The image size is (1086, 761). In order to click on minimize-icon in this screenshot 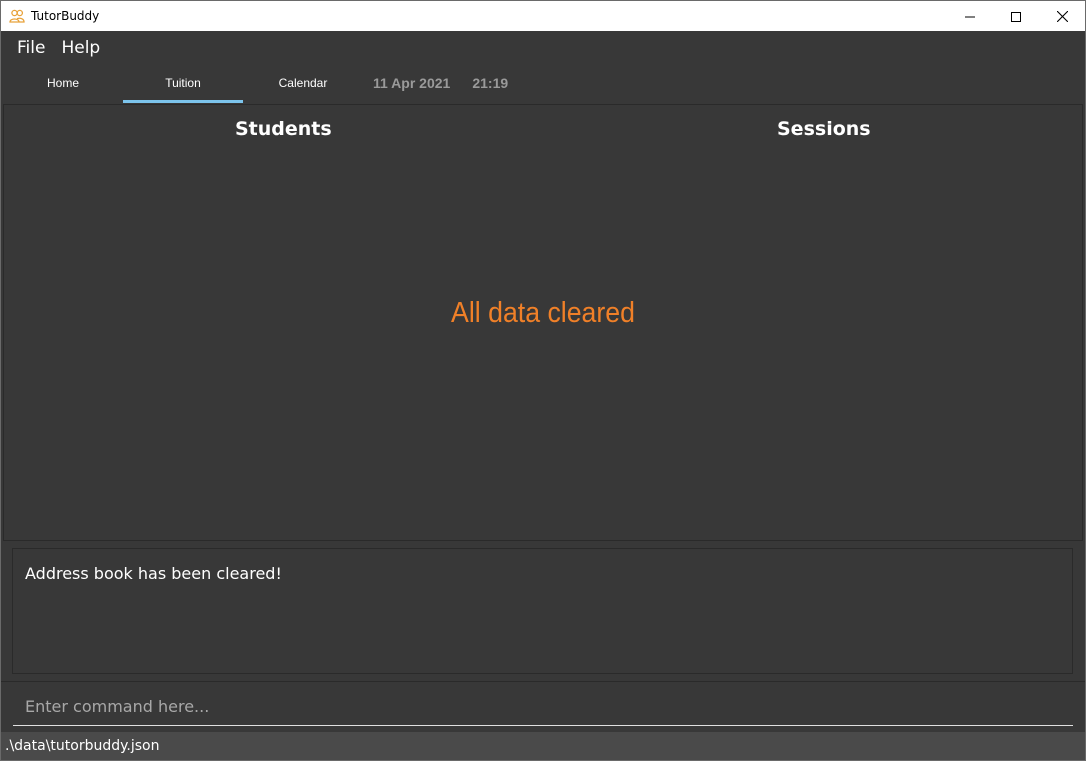, I will do `click(970, 16)`.